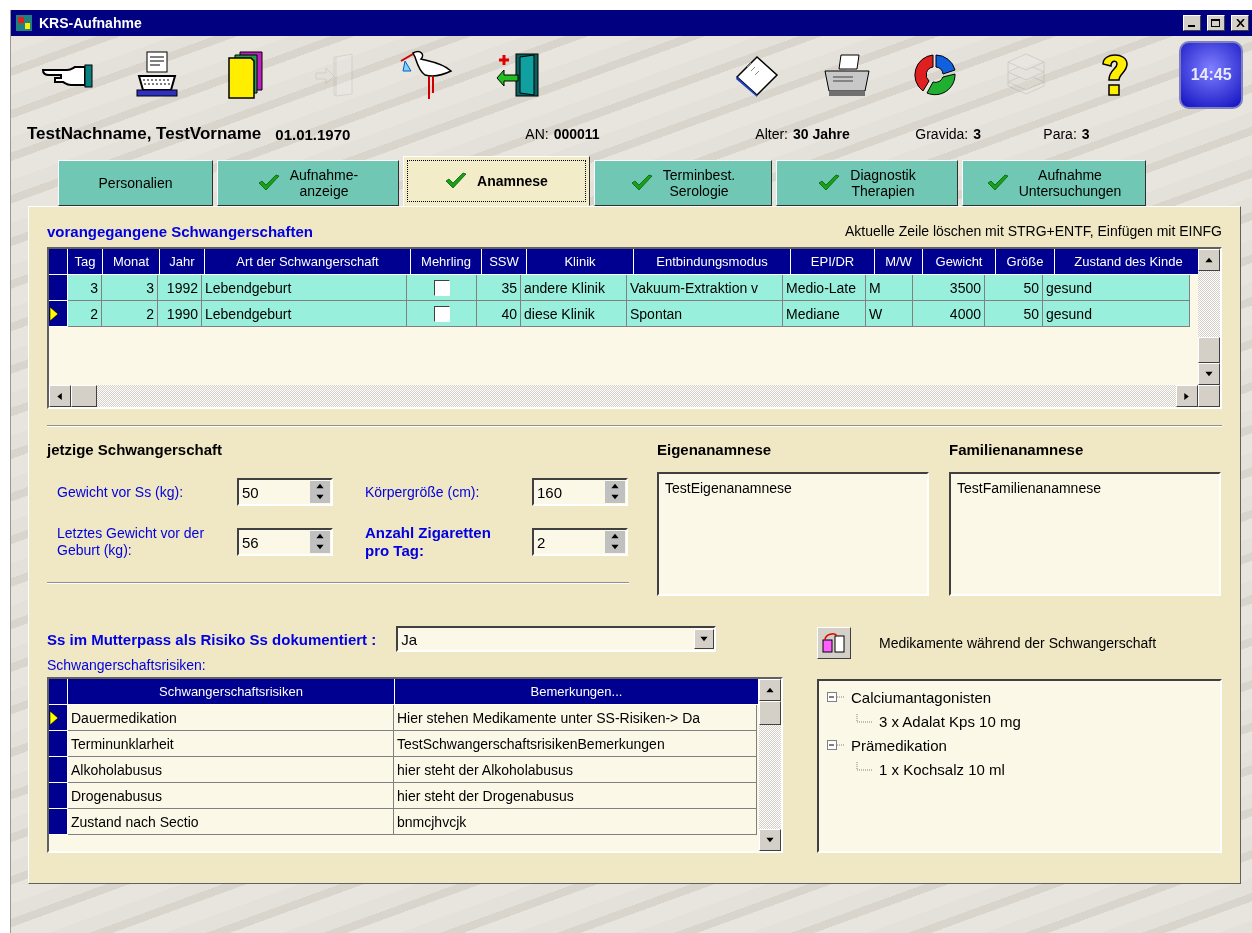  Describe the element at coordinates (867, 183) in the screenshot. I see `tab: Diagnostik Therapien` at that location.